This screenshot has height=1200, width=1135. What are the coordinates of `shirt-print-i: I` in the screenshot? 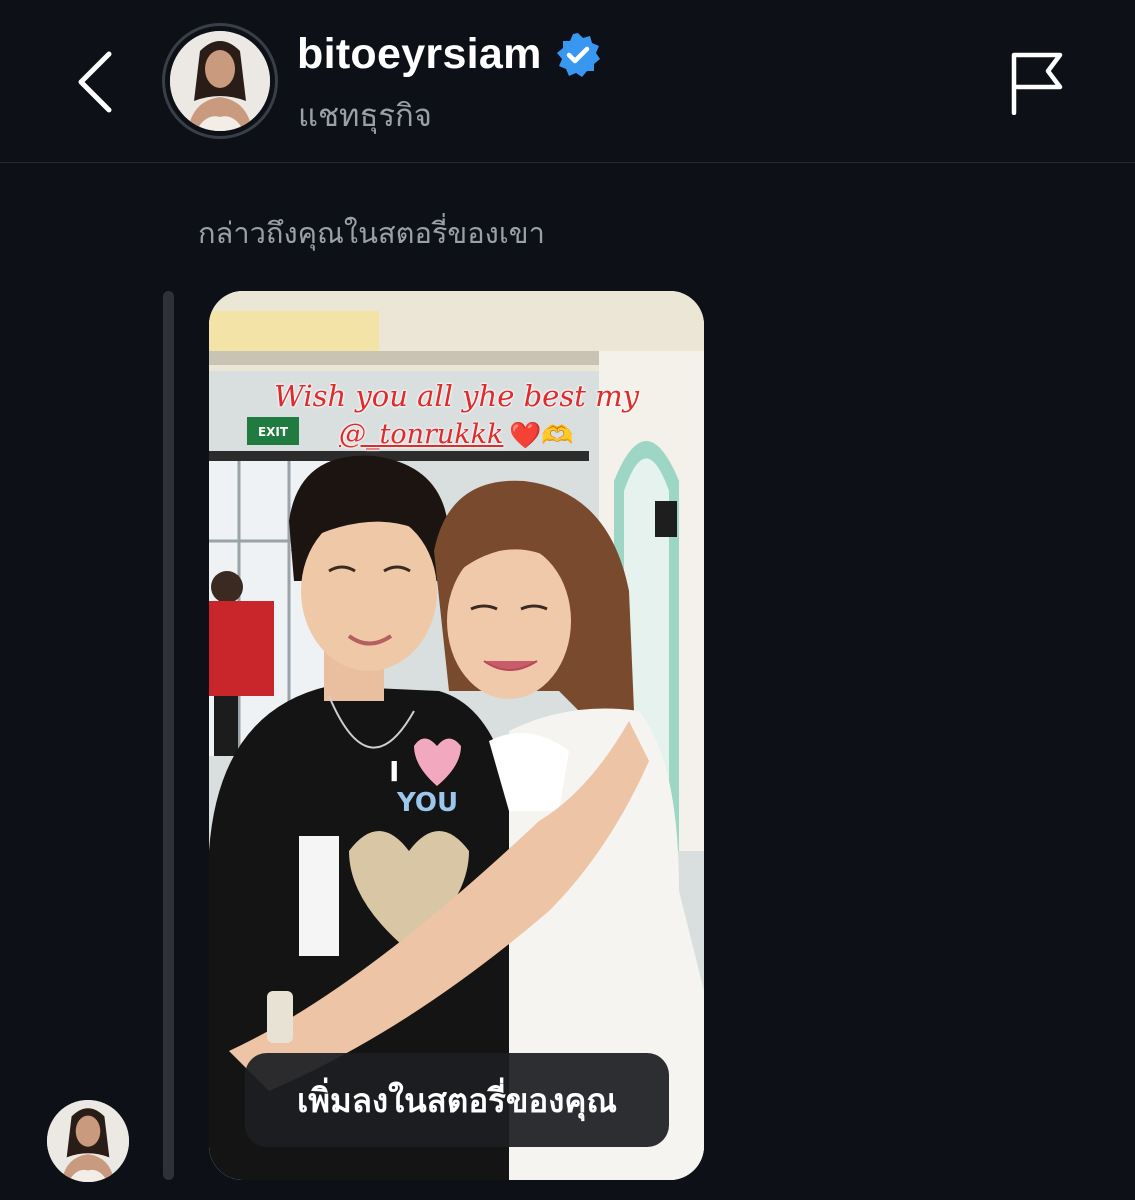 It's located at (394, 771).